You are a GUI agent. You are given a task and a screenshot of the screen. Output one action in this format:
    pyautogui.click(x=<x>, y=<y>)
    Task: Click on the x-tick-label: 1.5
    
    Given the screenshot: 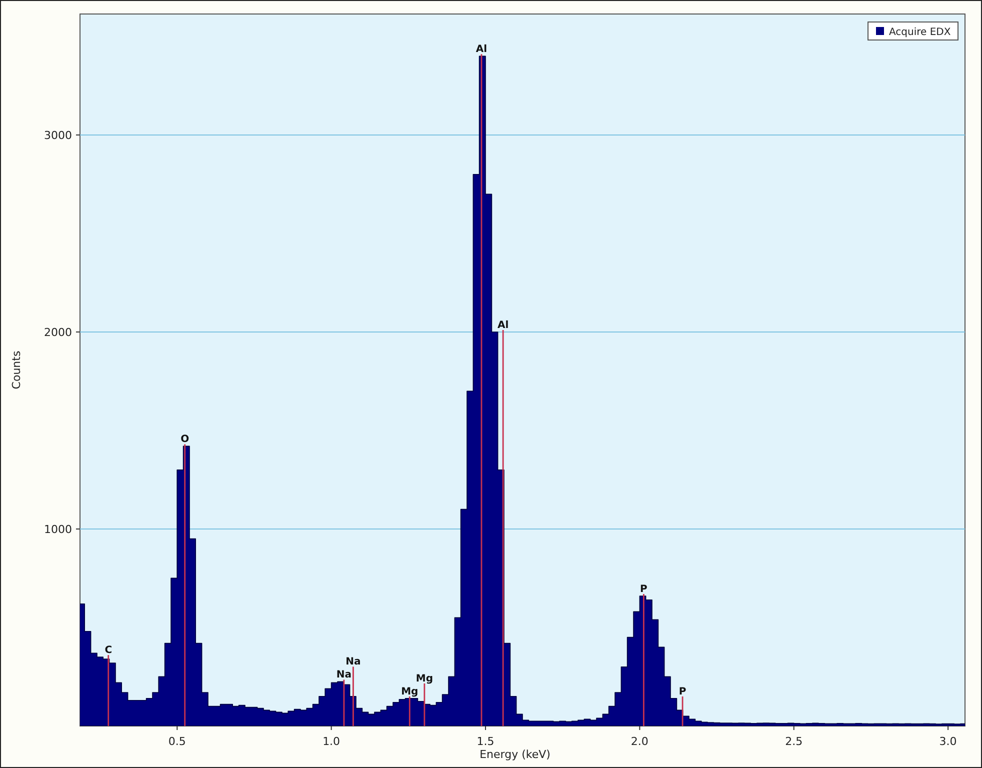 What is the action you would take?
    pyautogui.click(x=485, y=741)
    